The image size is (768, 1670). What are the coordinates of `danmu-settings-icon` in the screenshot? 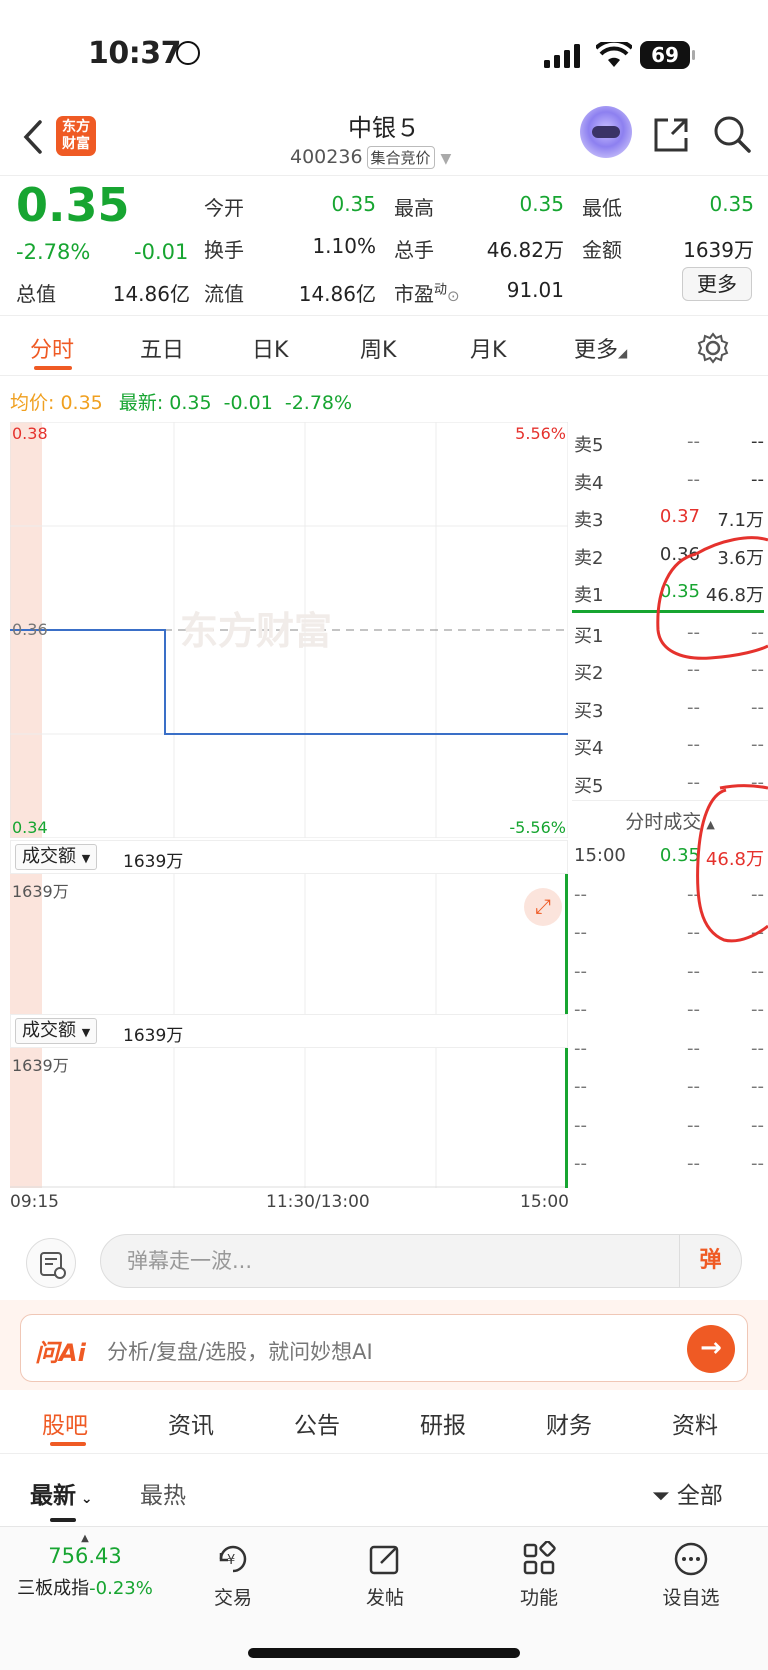 It's located at (51, 1263).